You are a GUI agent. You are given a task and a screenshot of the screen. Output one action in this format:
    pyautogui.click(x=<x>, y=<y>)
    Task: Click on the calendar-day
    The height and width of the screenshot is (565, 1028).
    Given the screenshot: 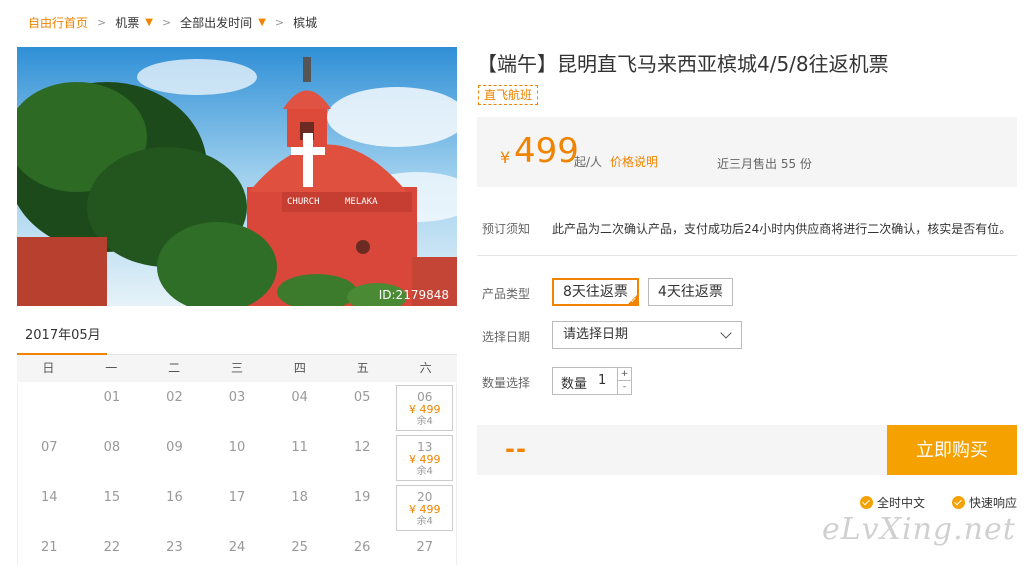 What is the action you would take?
    pyautogui.click(x=49, y=408)
    